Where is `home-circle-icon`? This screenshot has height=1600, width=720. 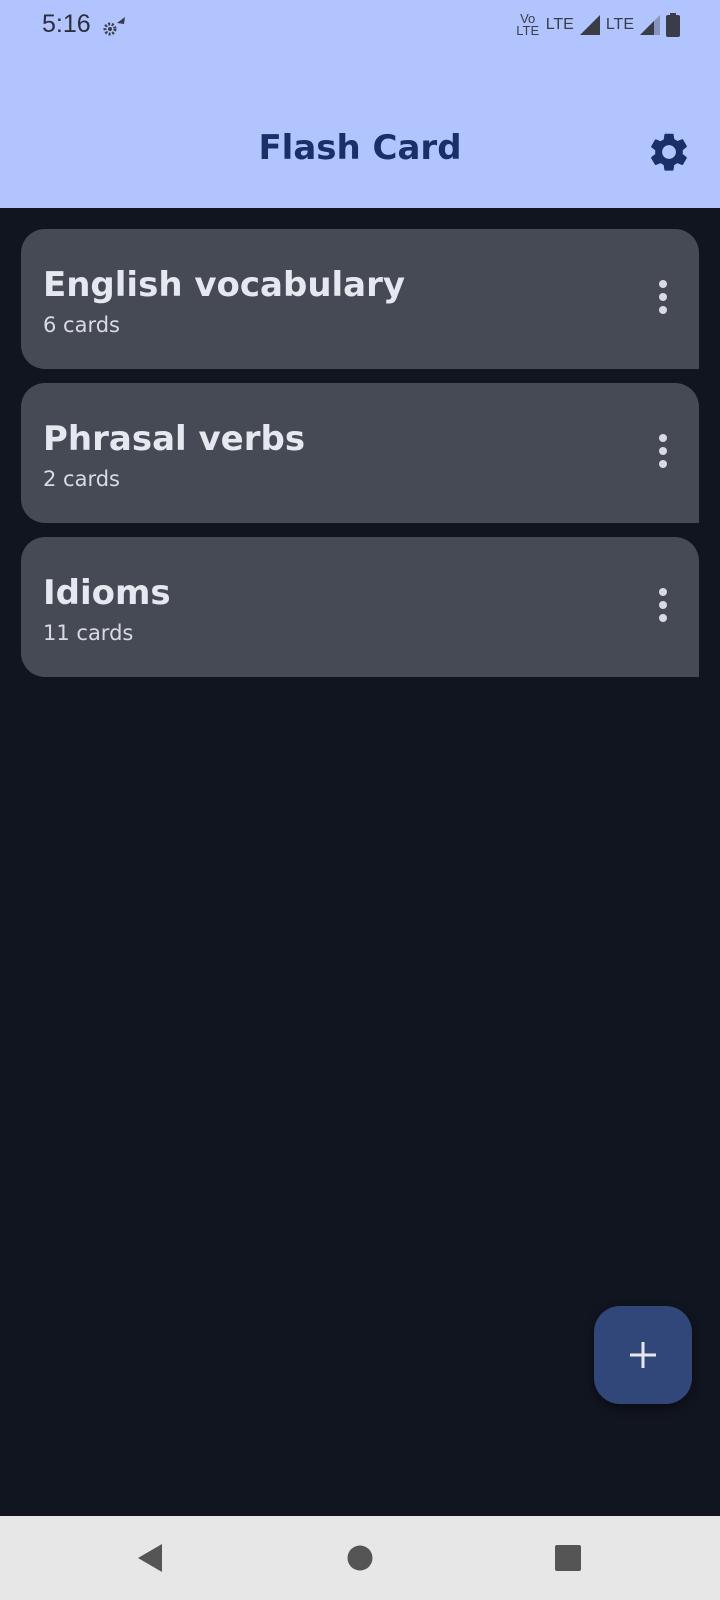
home-circle-icon is located at coordinates (360, 1558).